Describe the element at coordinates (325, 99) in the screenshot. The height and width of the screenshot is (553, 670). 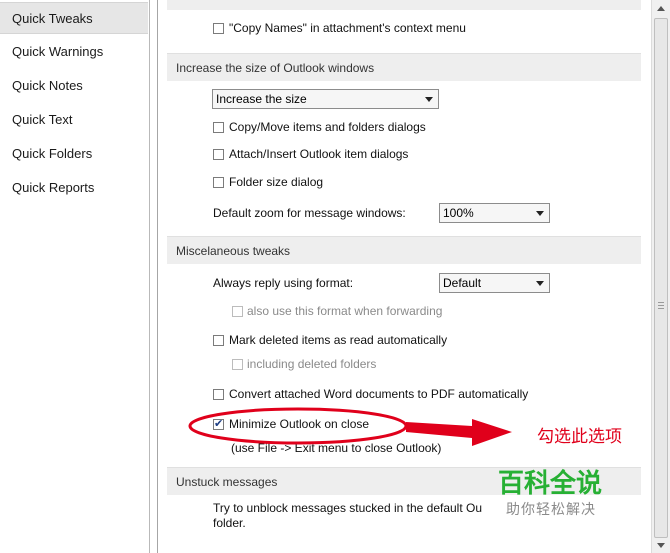
I see `increase-size-select: Increase the size` at that location.